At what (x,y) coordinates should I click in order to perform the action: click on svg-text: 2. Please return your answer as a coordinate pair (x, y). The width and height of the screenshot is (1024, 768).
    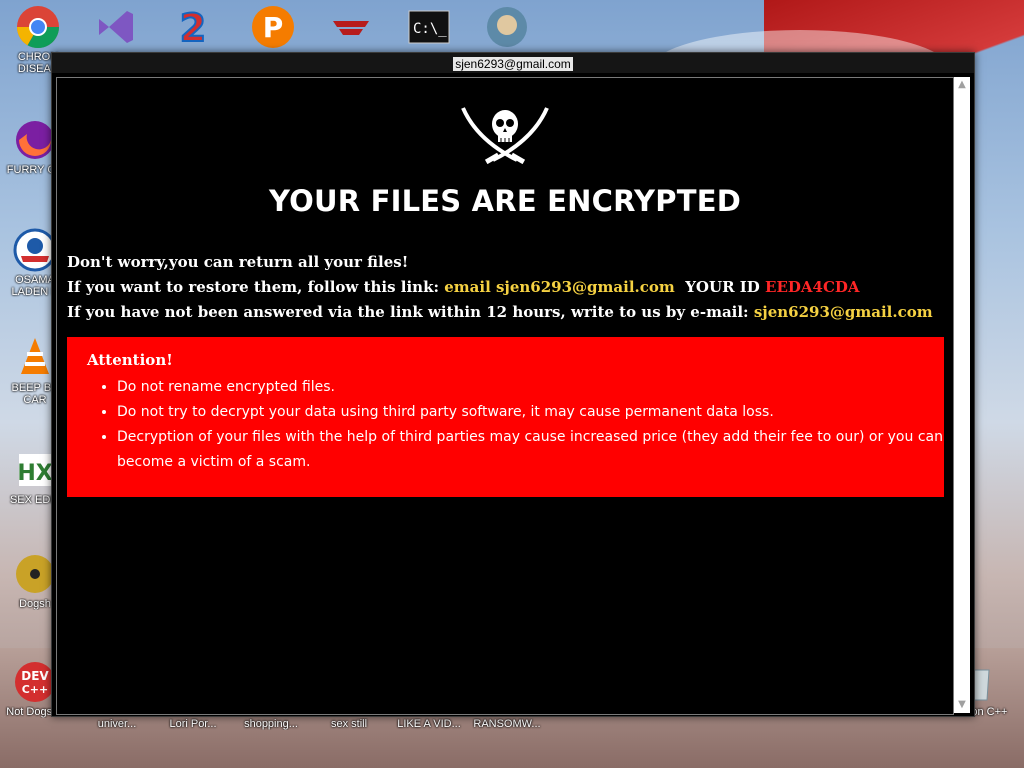
    Looking at the image, I should click on (193, 27).